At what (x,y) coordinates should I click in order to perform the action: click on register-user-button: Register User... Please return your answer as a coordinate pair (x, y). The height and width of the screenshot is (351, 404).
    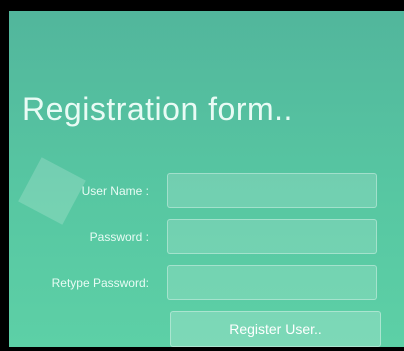
    Looking at the image, I should click on (275, 329).